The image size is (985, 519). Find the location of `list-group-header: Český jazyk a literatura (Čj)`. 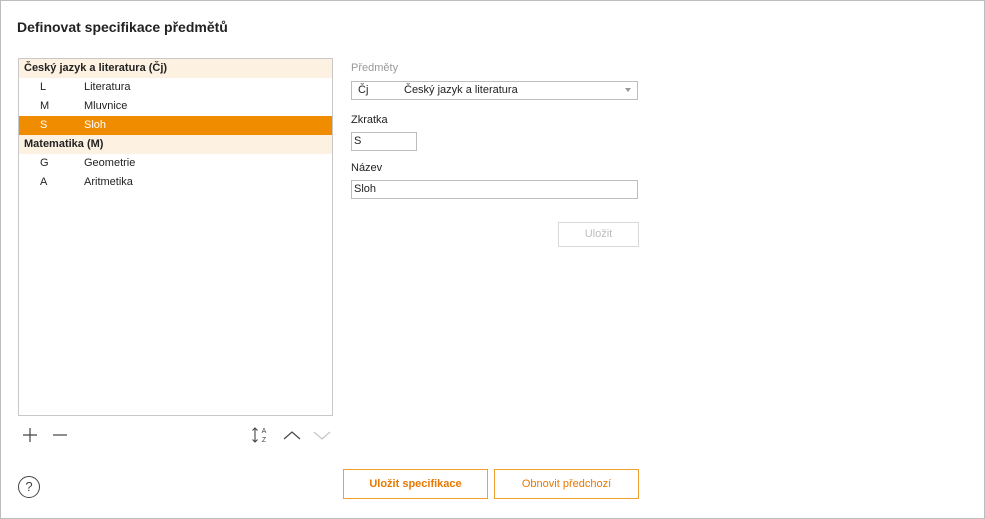

list-group-header: Český jazyk a literatura (Čj) is located at coordinates (175, 68).